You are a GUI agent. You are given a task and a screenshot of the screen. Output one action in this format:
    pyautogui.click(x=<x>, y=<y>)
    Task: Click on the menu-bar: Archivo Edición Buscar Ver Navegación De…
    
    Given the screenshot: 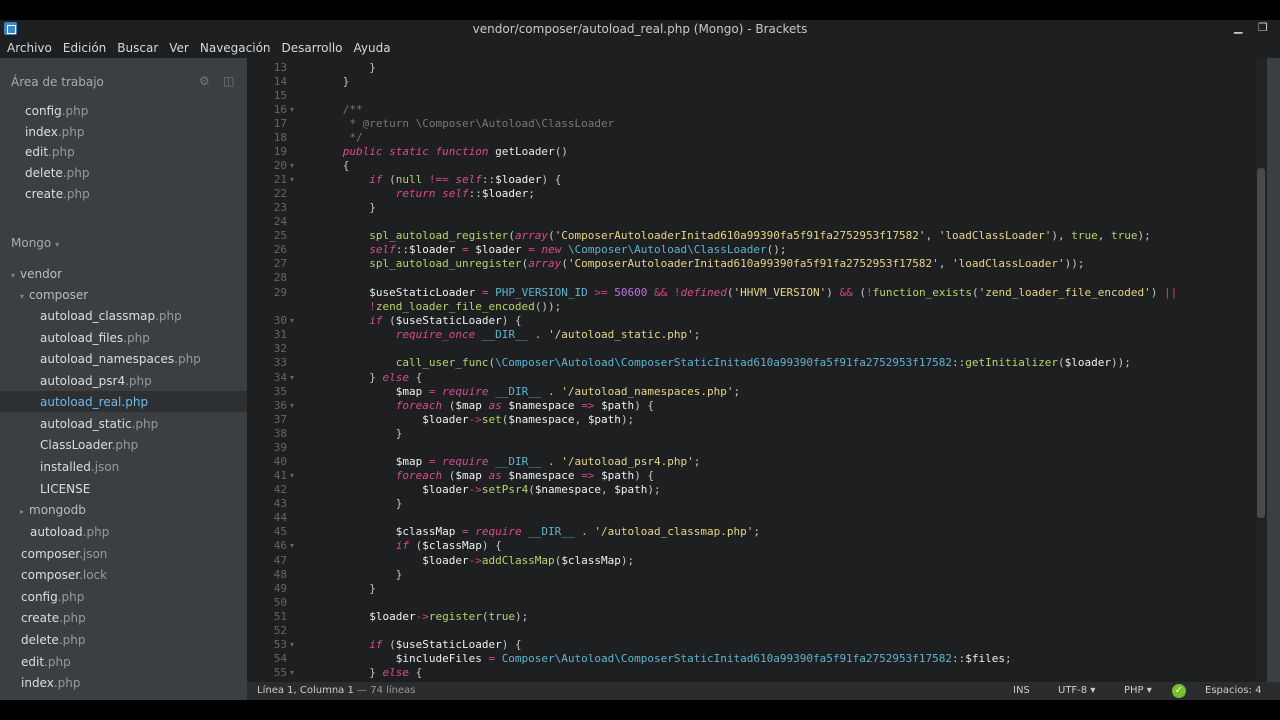 What is the action you would take?
    pyautogui.click(x=640, y=48)
    